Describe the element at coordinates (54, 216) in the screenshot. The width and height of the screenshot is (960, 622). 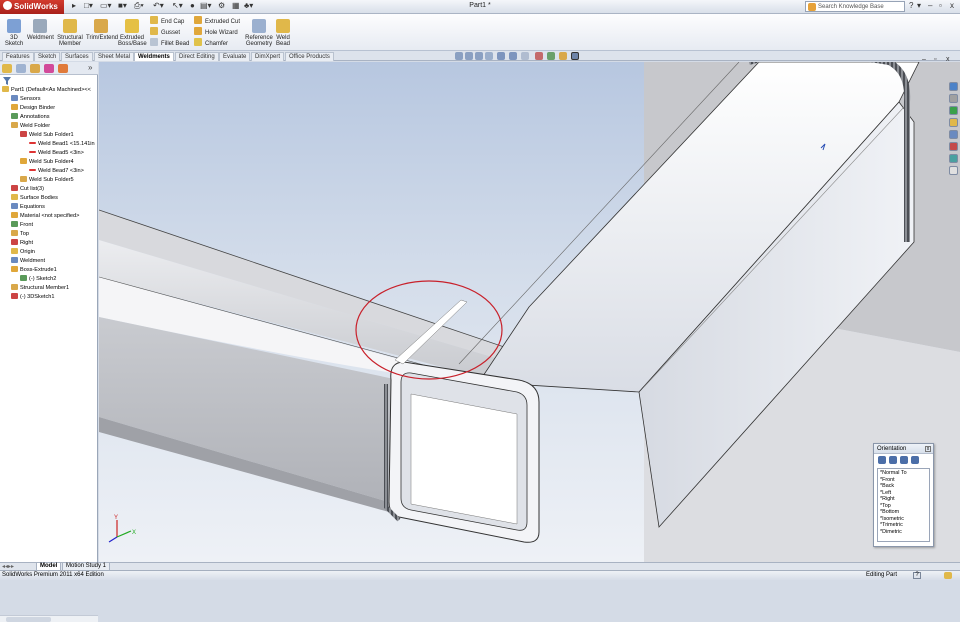
I see `tree-item: Material <not specified>` at that location.